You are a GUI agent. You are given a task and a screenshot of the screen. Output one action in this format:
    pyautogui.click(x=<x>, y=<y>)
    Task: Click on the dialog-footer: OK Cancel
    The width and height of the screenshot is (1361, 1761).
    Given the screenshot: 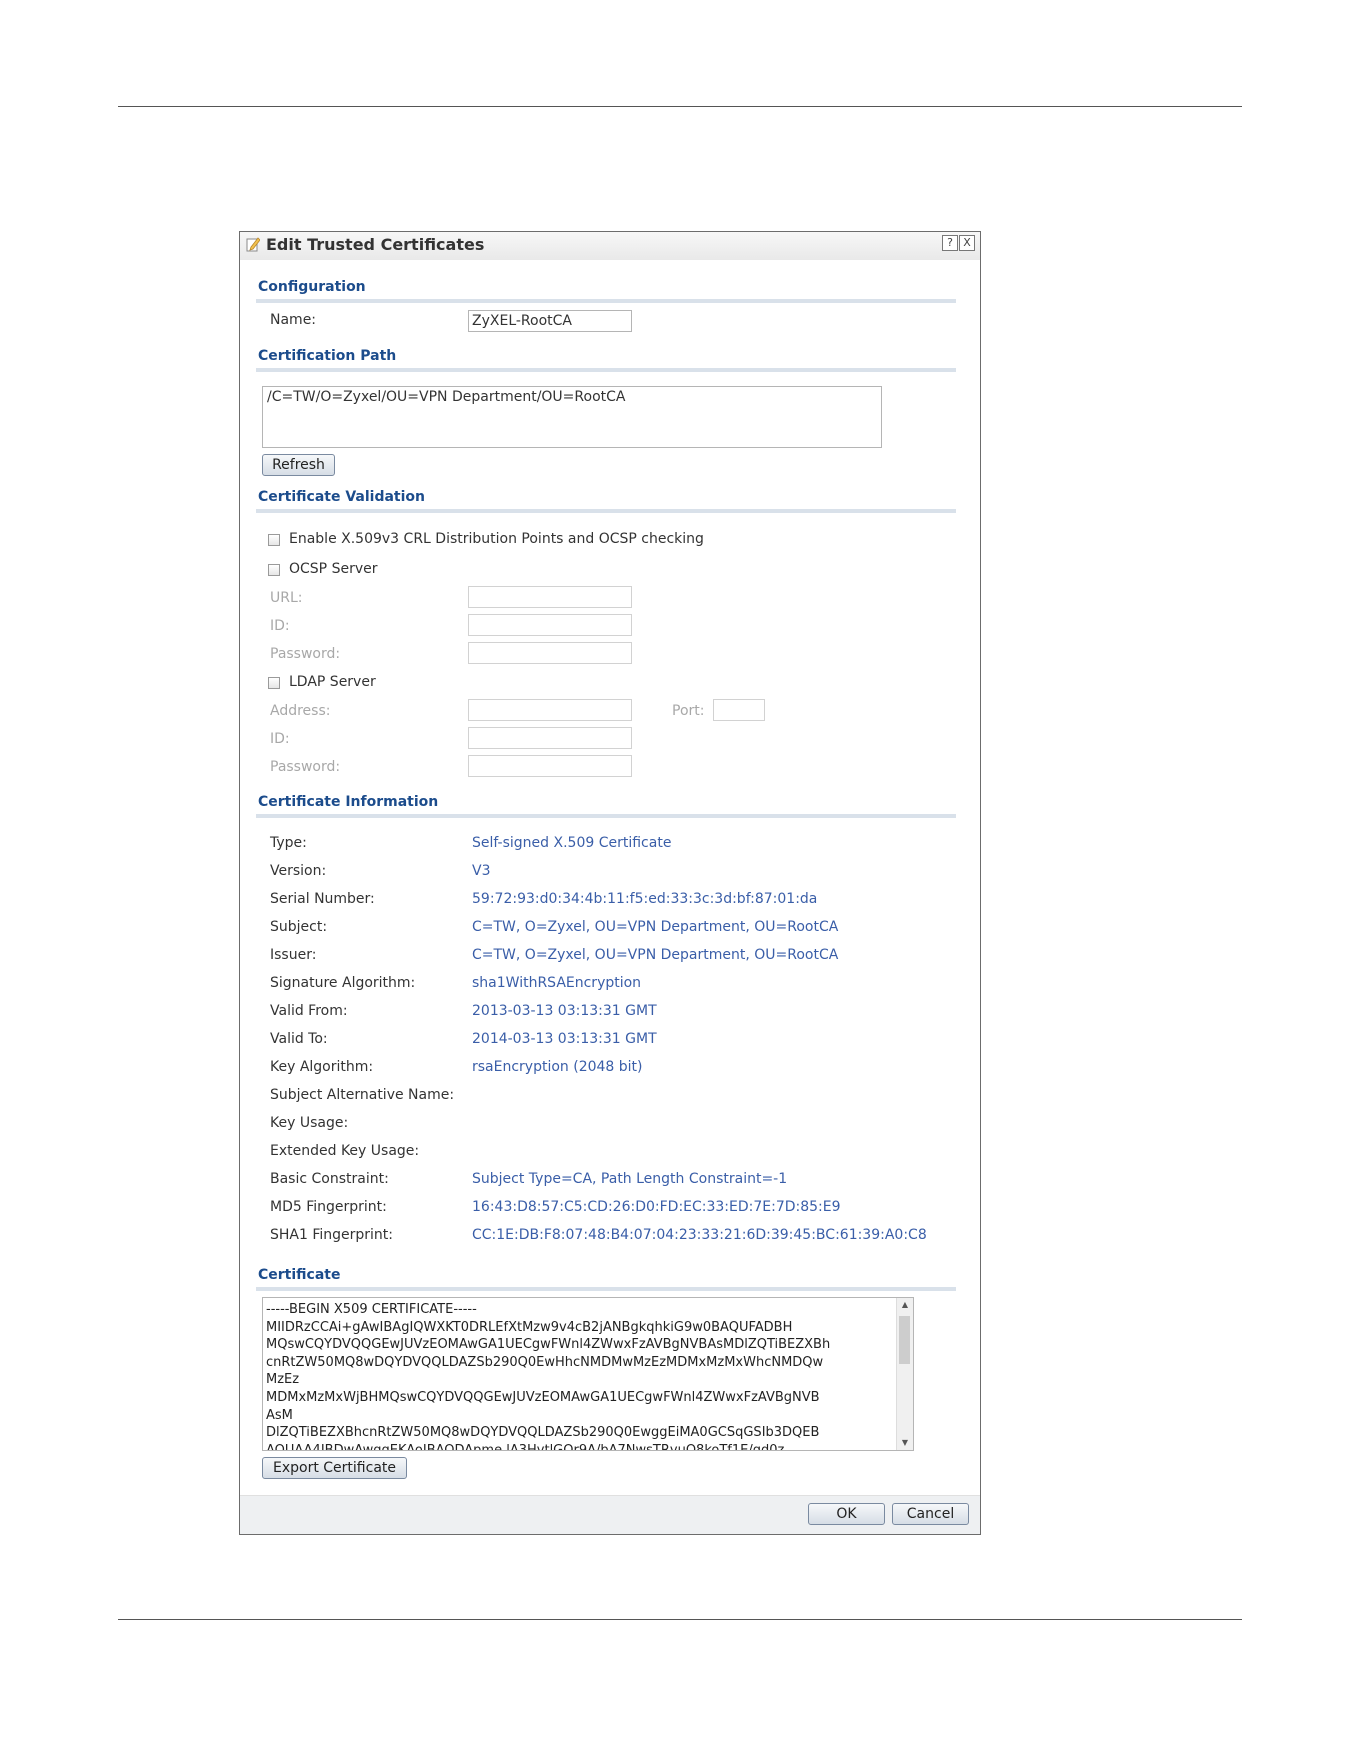 What is the action you would take?
    pyautogui.click(x=610, y=1514)
    